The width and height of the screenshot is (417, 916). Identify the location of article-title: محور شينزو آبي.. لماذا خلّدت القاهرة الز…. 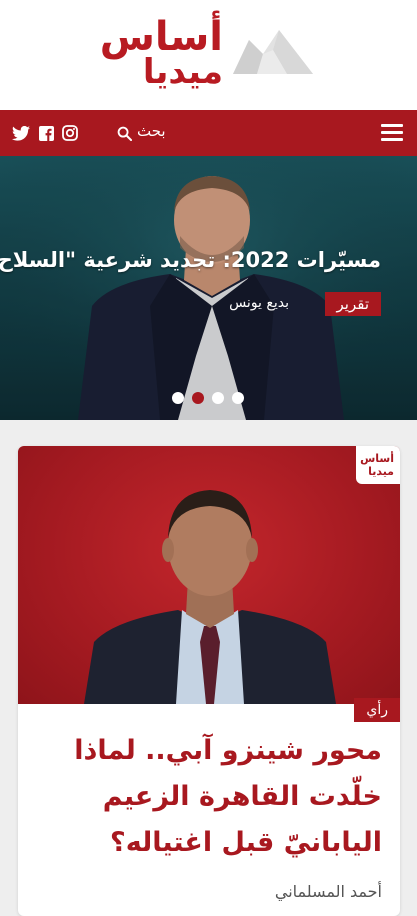
(207, 797).